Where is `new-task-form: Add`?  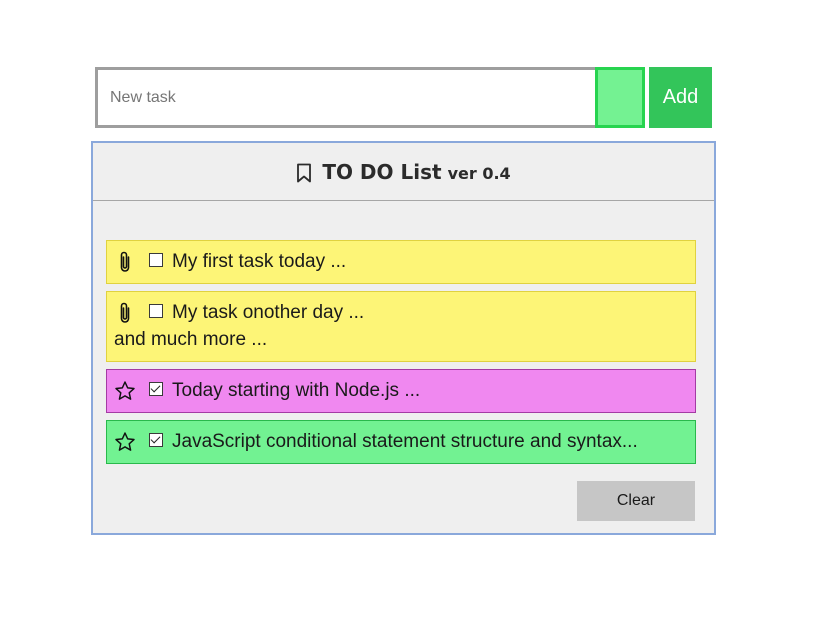 new-task-form: Add is located at coordinates (403, 97).